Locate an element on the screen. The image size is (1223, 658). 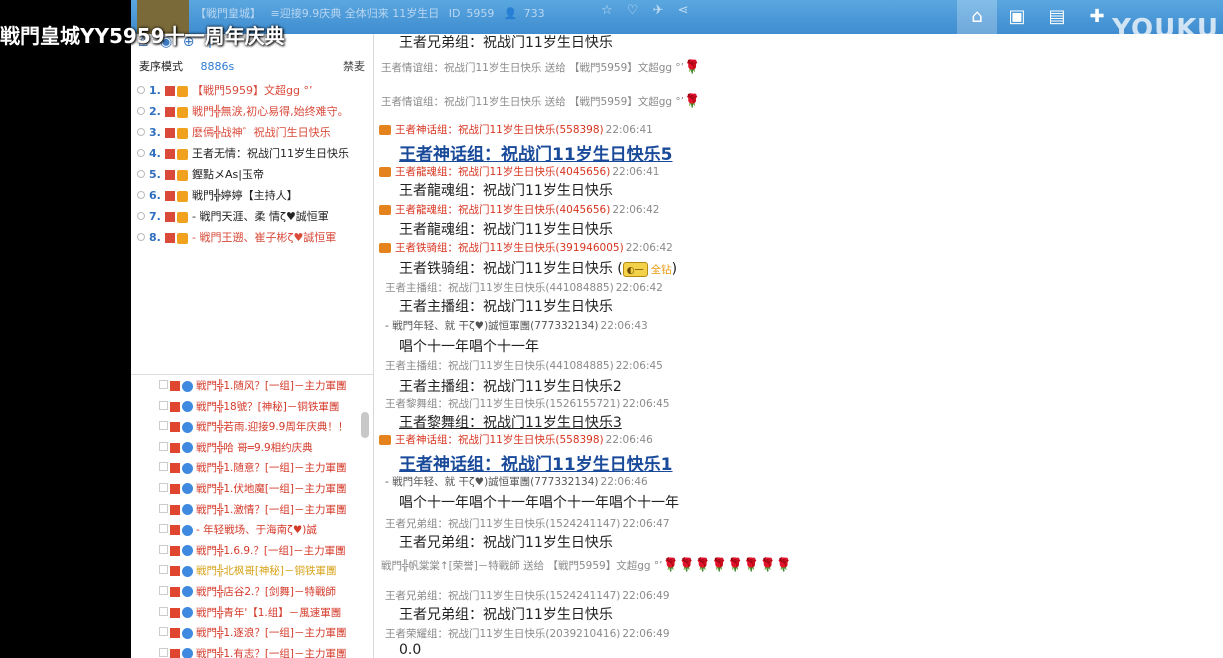
member-item: 戦門╬1.伏地魔[一组]－主力軍團 is located at coordinates (252, 491).